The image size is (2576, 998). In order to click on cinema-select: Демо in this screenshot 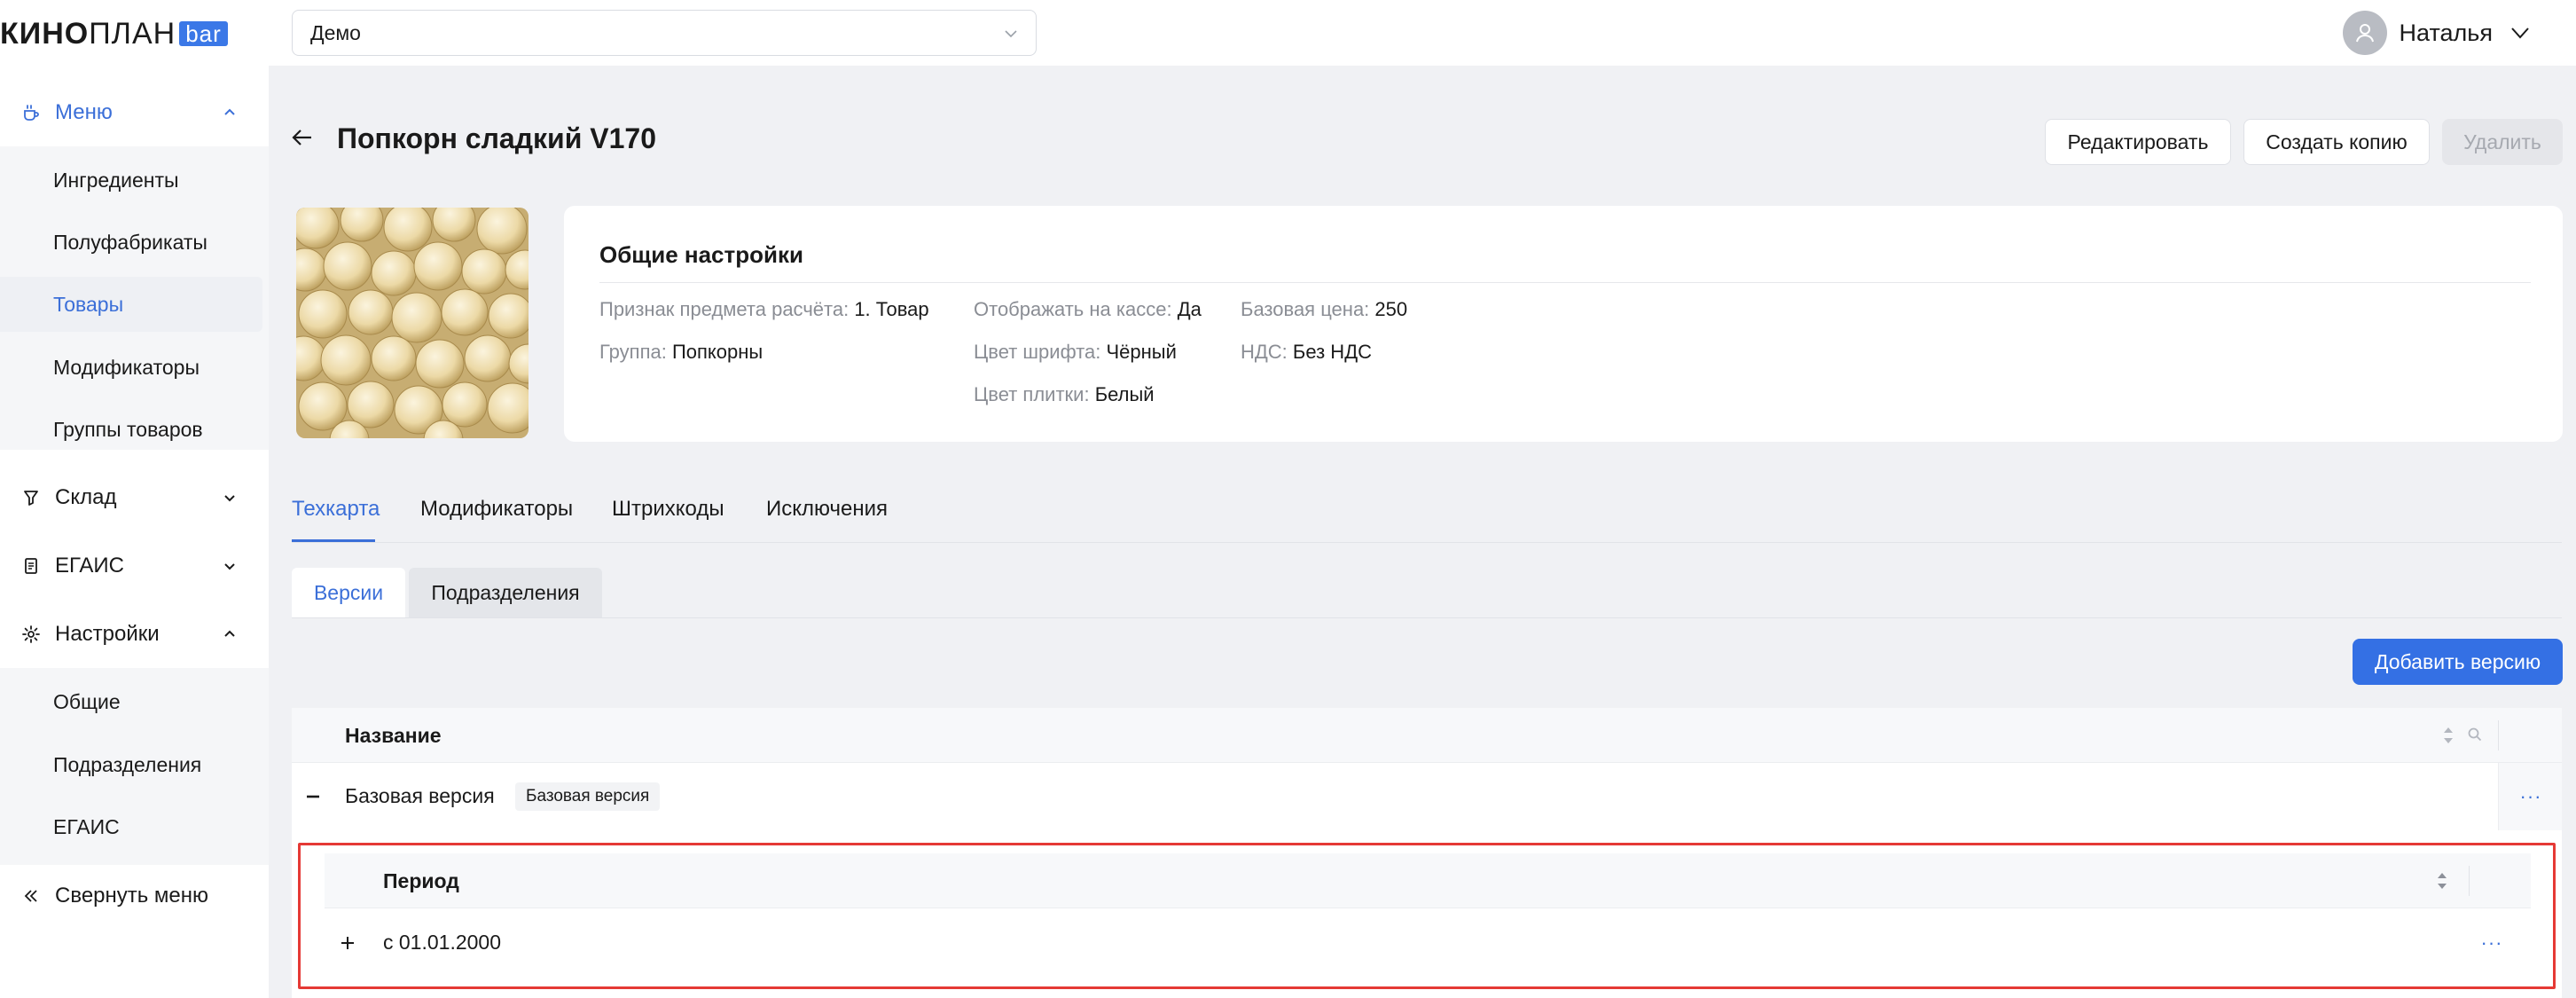, I will do `click(664, 33)`.